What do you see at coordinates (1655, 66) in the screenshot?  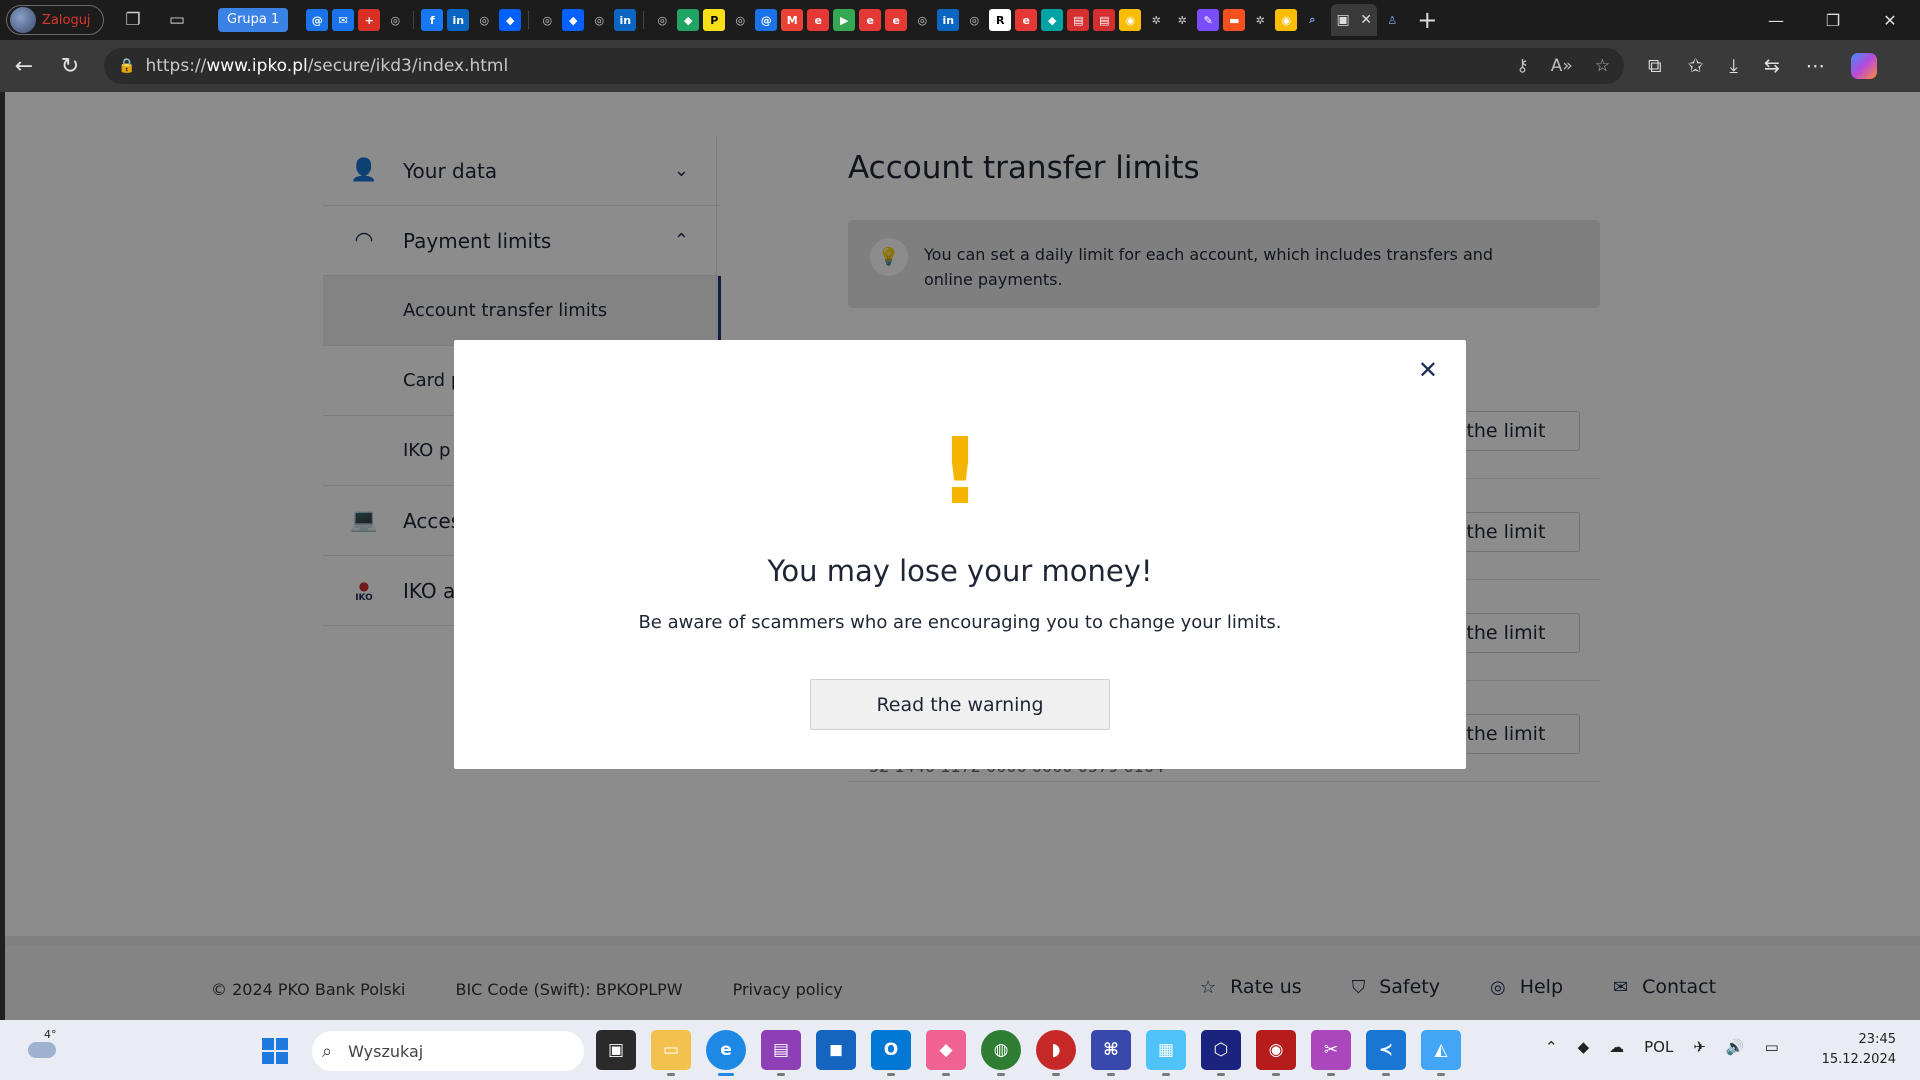 I see `extensions-icon: ⧉` at bounding box center [1655, 66].